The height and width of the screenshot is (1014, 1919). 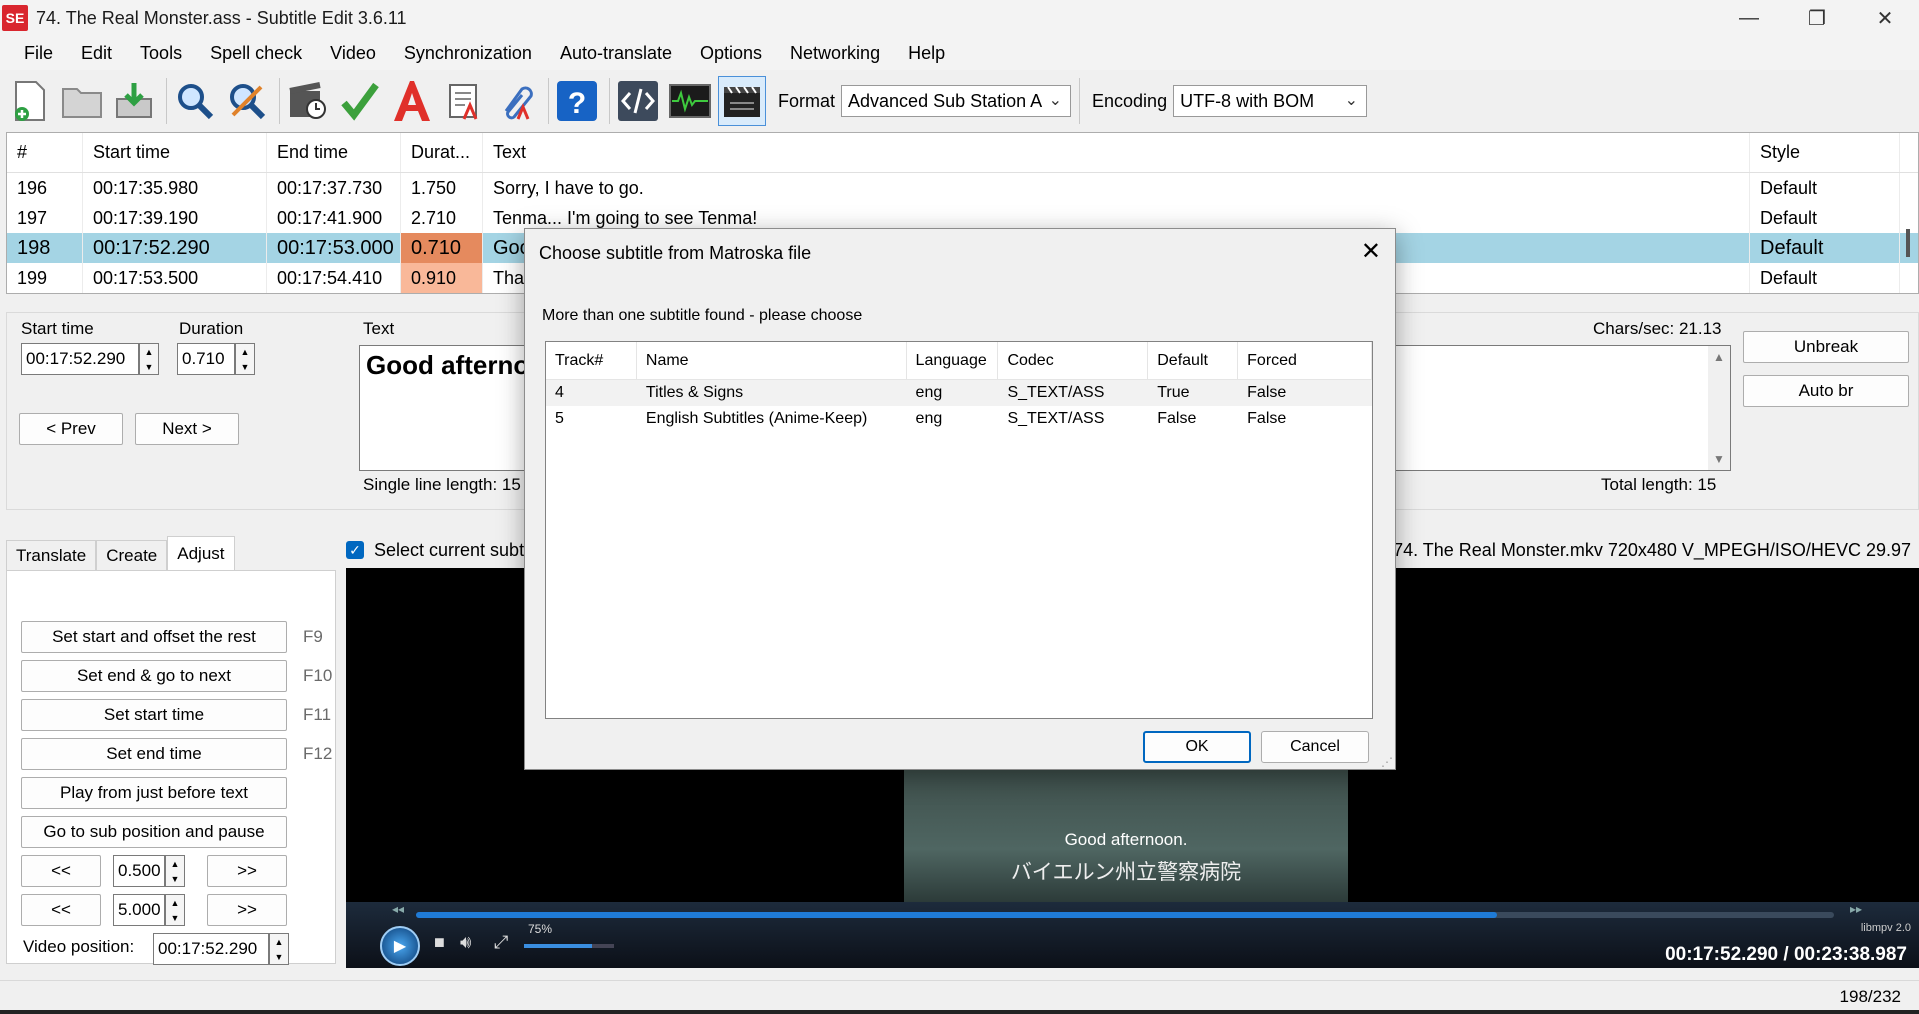 I want to click on column-header-default: Default, so click(x=1193, y=360).